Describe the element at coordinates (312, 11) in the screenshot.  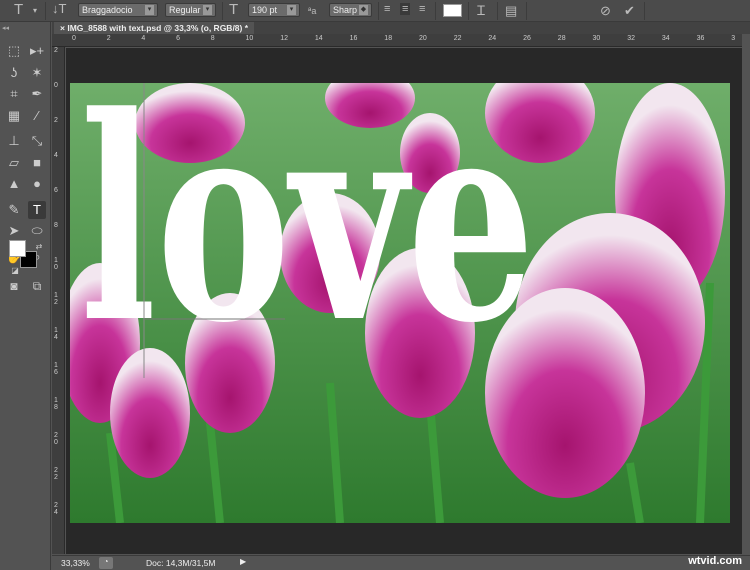
I see `antialias-icon: ªa` at that location.